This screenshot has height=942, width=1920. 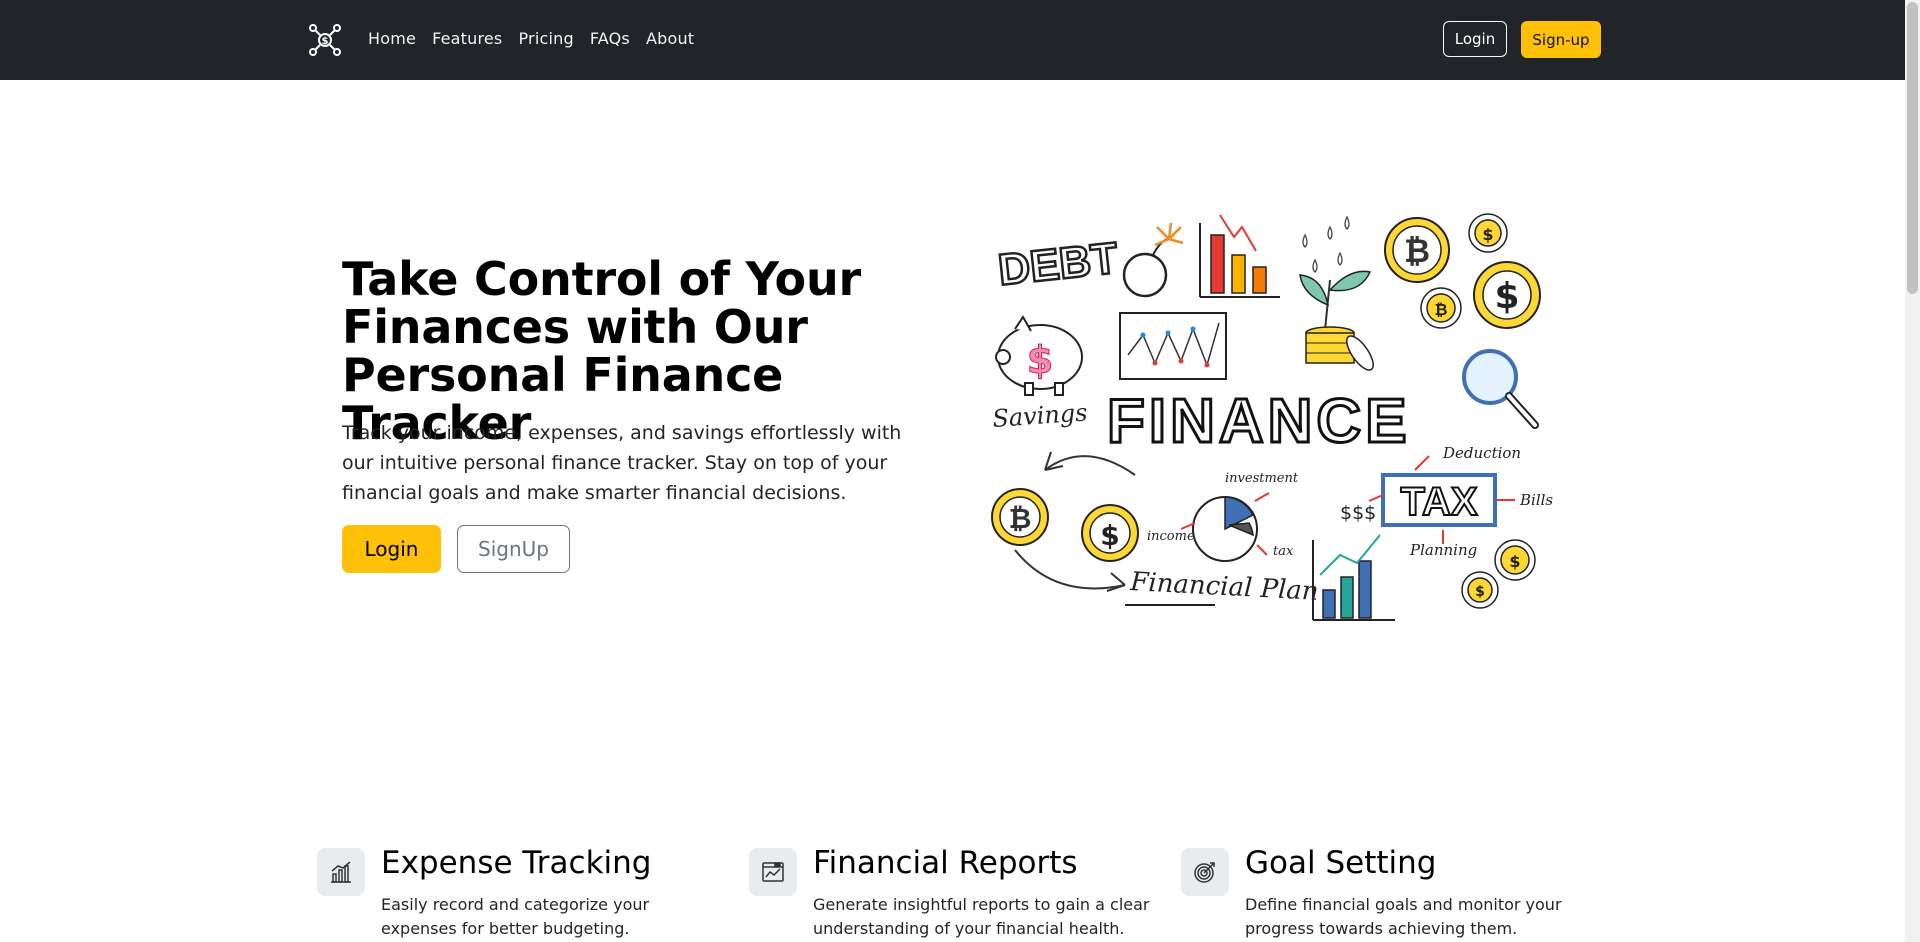 I want to click on feature-title: Expense Tracking, so click(x=516, y=863).